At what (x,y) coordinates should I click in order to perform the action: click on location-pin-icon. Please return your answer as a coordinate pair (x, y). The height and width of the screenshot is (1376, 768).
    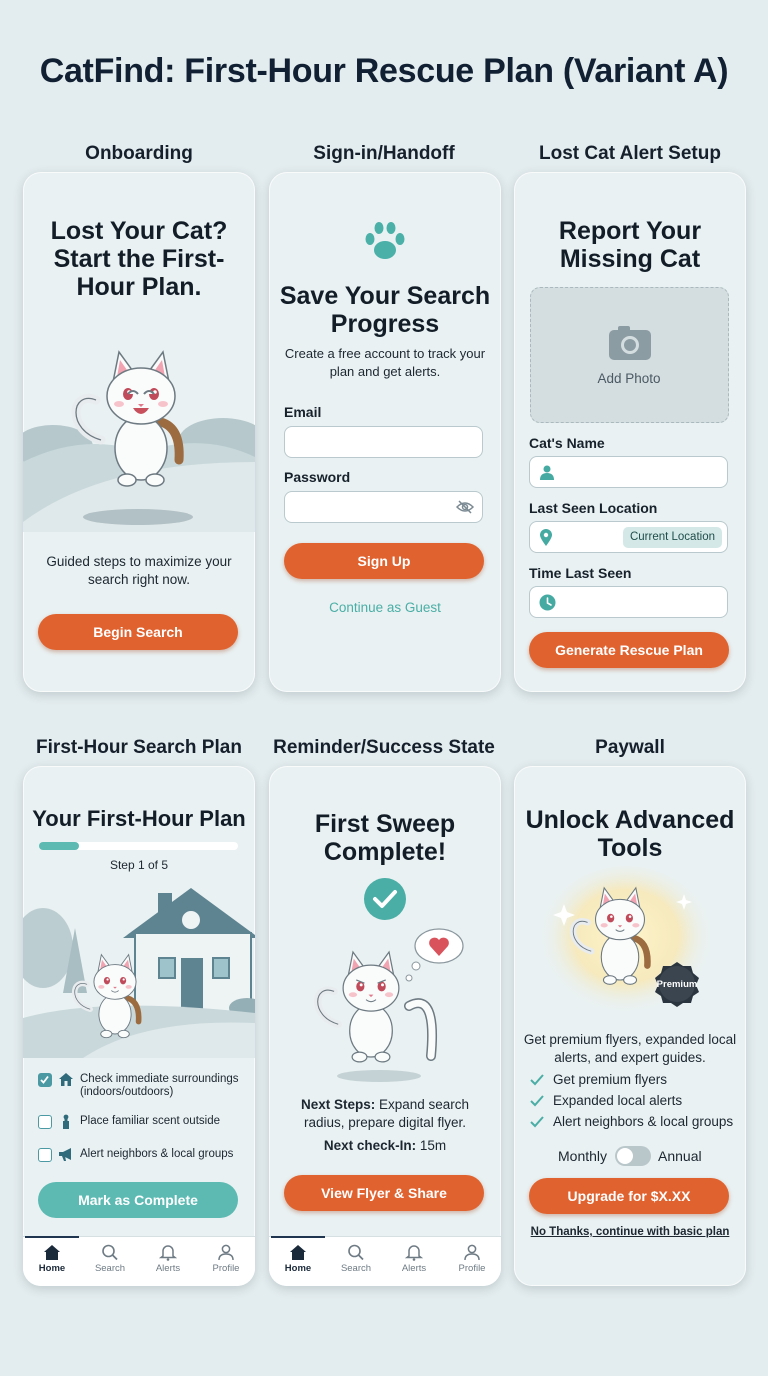
    Looking at the image, I should click on (546, 537).